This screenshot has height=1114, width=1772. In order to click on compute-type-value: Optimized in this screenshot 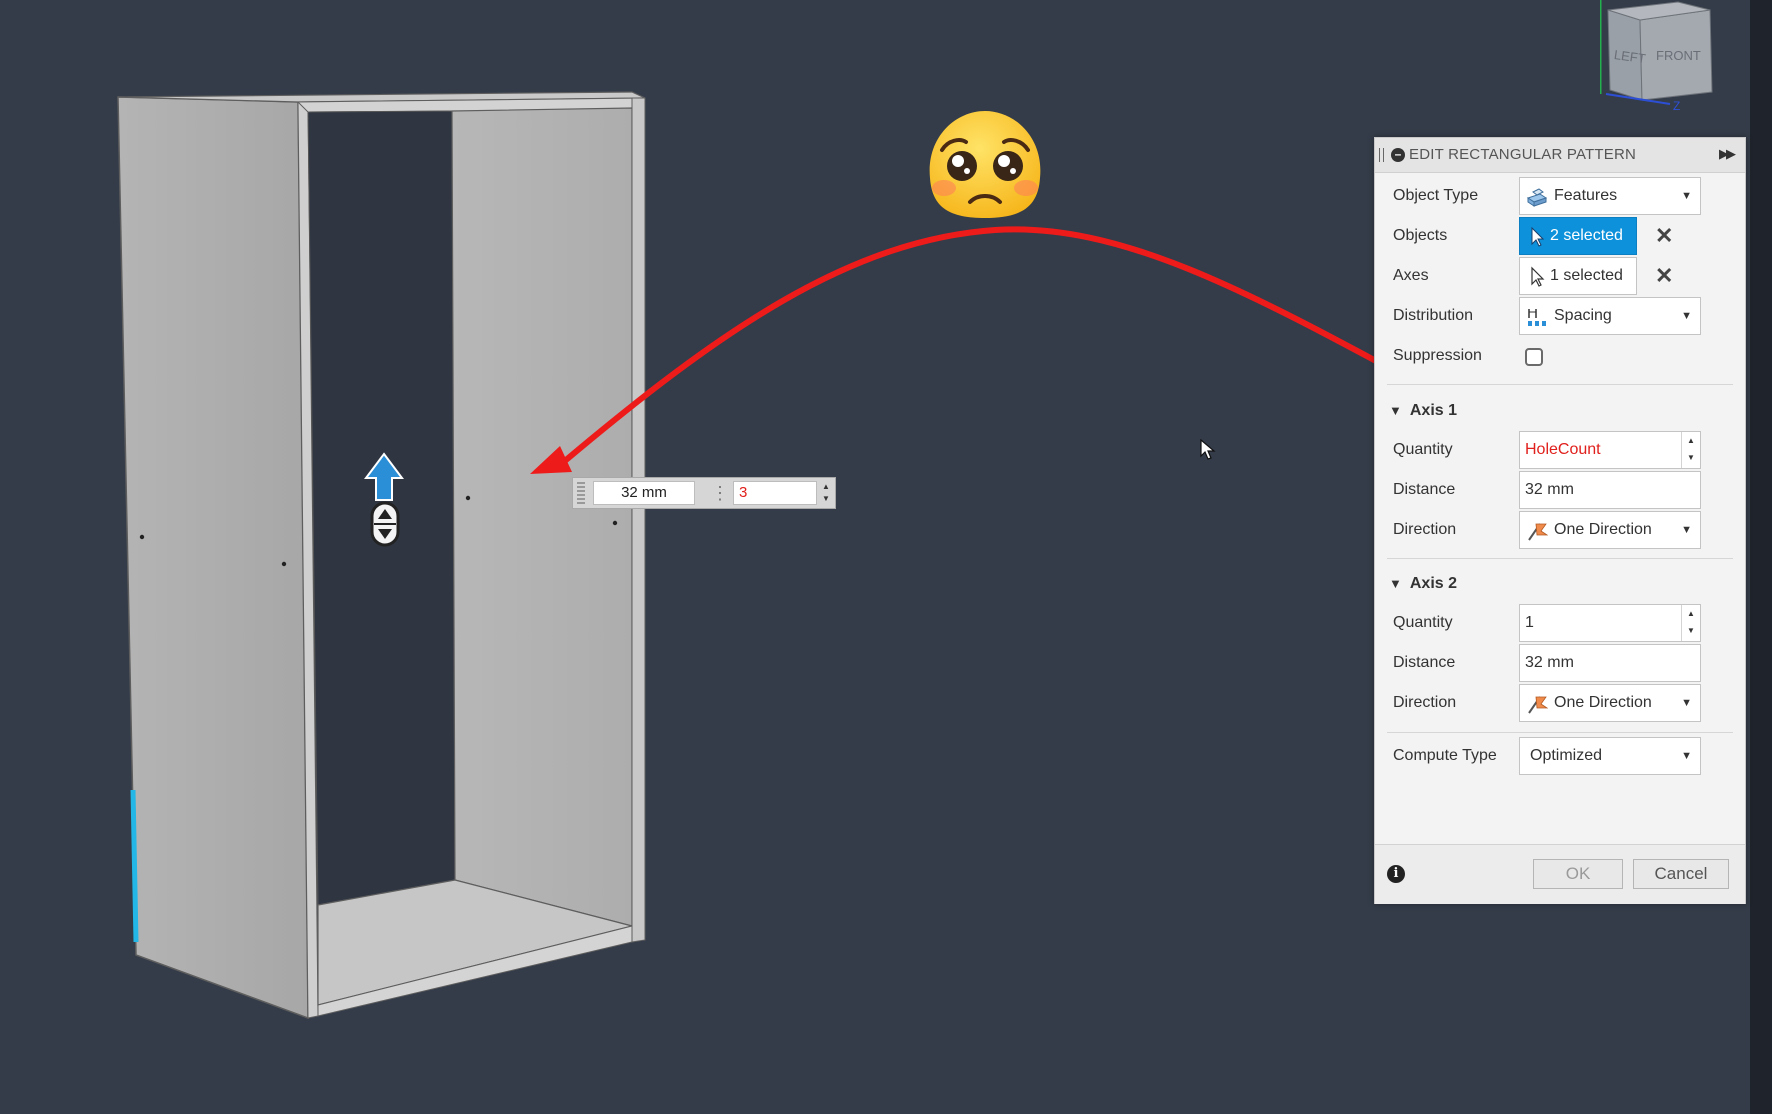, I will do `click(1566, 755)`.